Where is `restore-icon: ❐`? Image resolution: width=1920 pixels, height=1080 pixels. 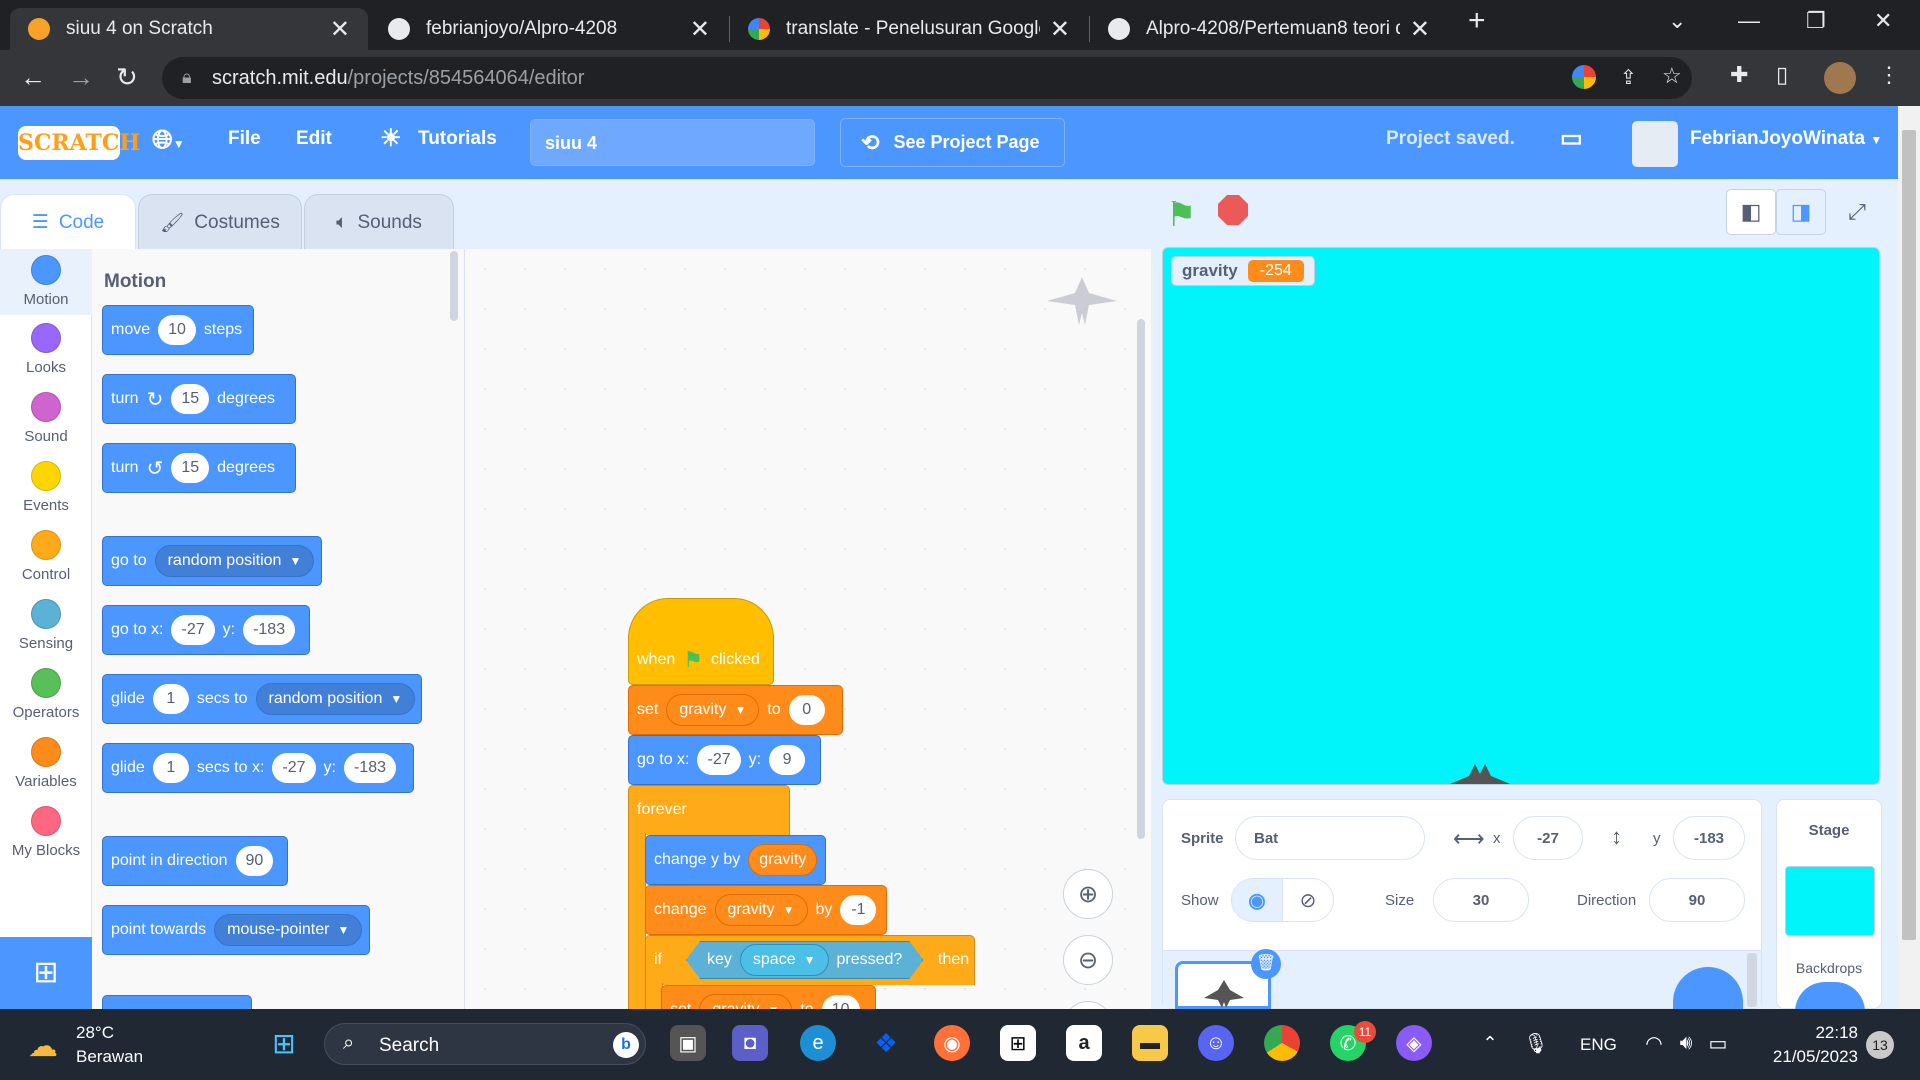
restore-icon: ❐ is located at coordinates (1816, 21).